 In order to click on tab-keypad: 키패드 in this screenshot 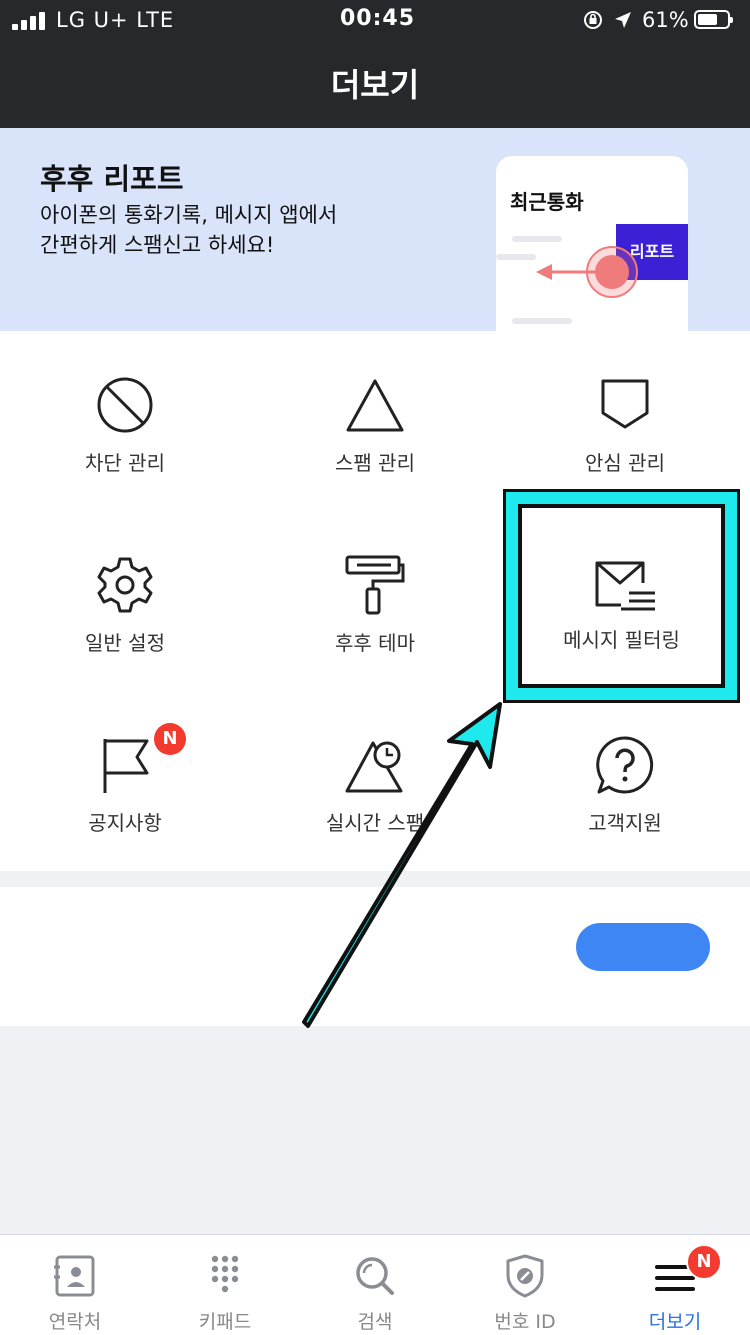, I will do `click(225, 1285)`.